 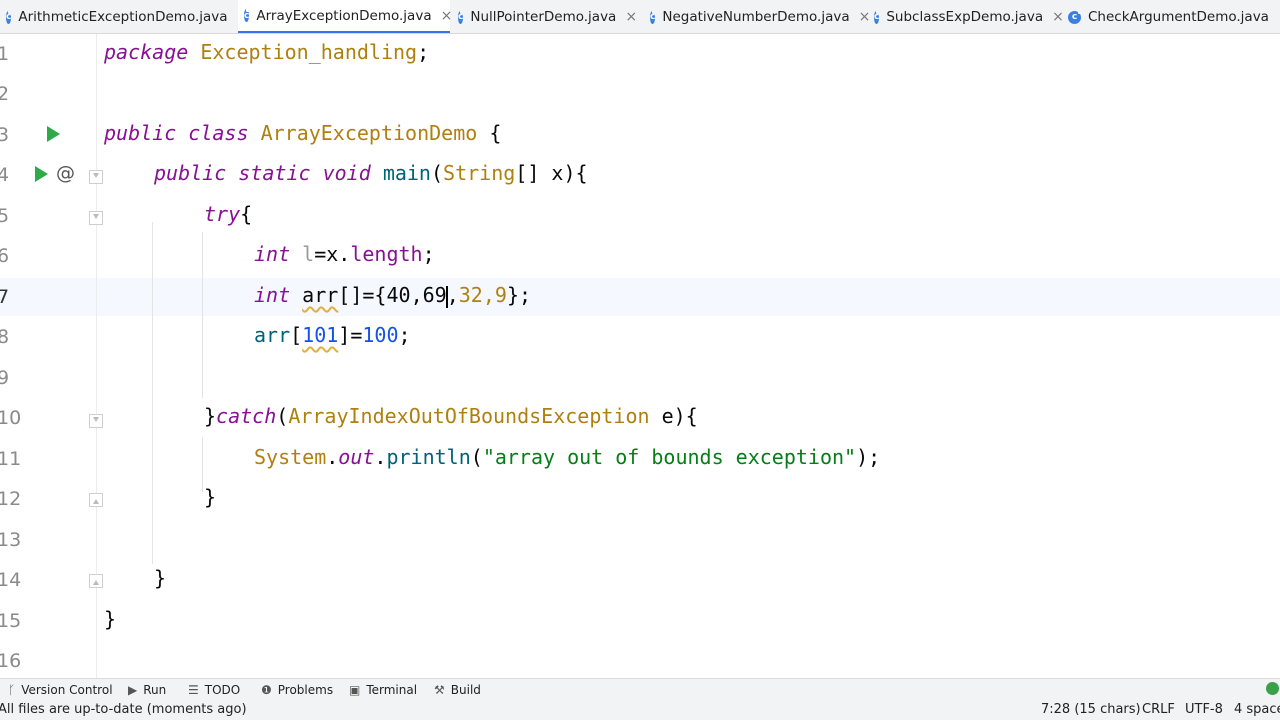 I want to click on keyword: static, so click(x=274, y=173).